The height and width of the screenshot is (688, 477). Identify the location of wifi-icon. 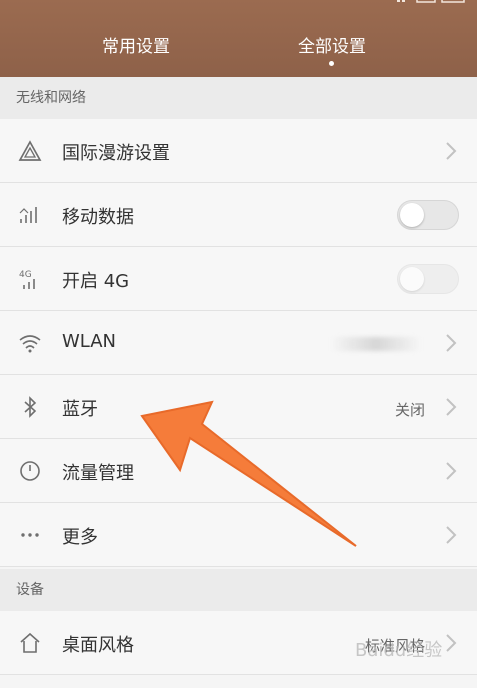
(30, 343).